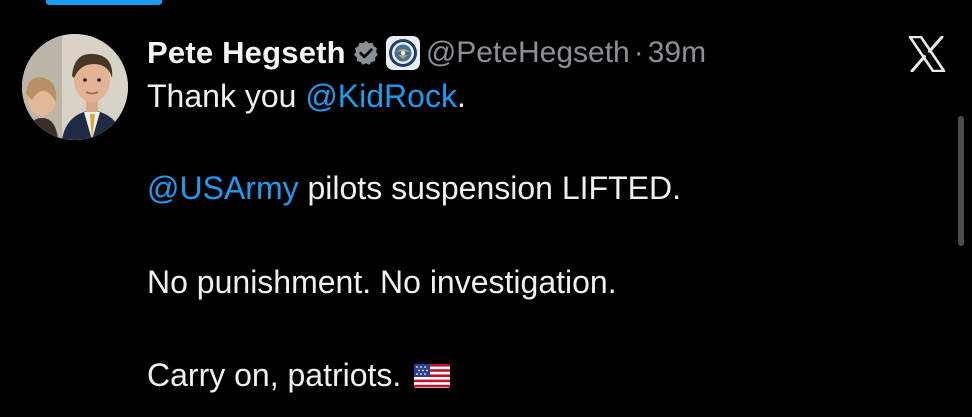 Image resolution: width=972 pixels, height=417 pixels. Describe the element at coordinates (274, 375) in the screenshot. I see `tweet-text-segment: Carry on, patriots.` at that location.